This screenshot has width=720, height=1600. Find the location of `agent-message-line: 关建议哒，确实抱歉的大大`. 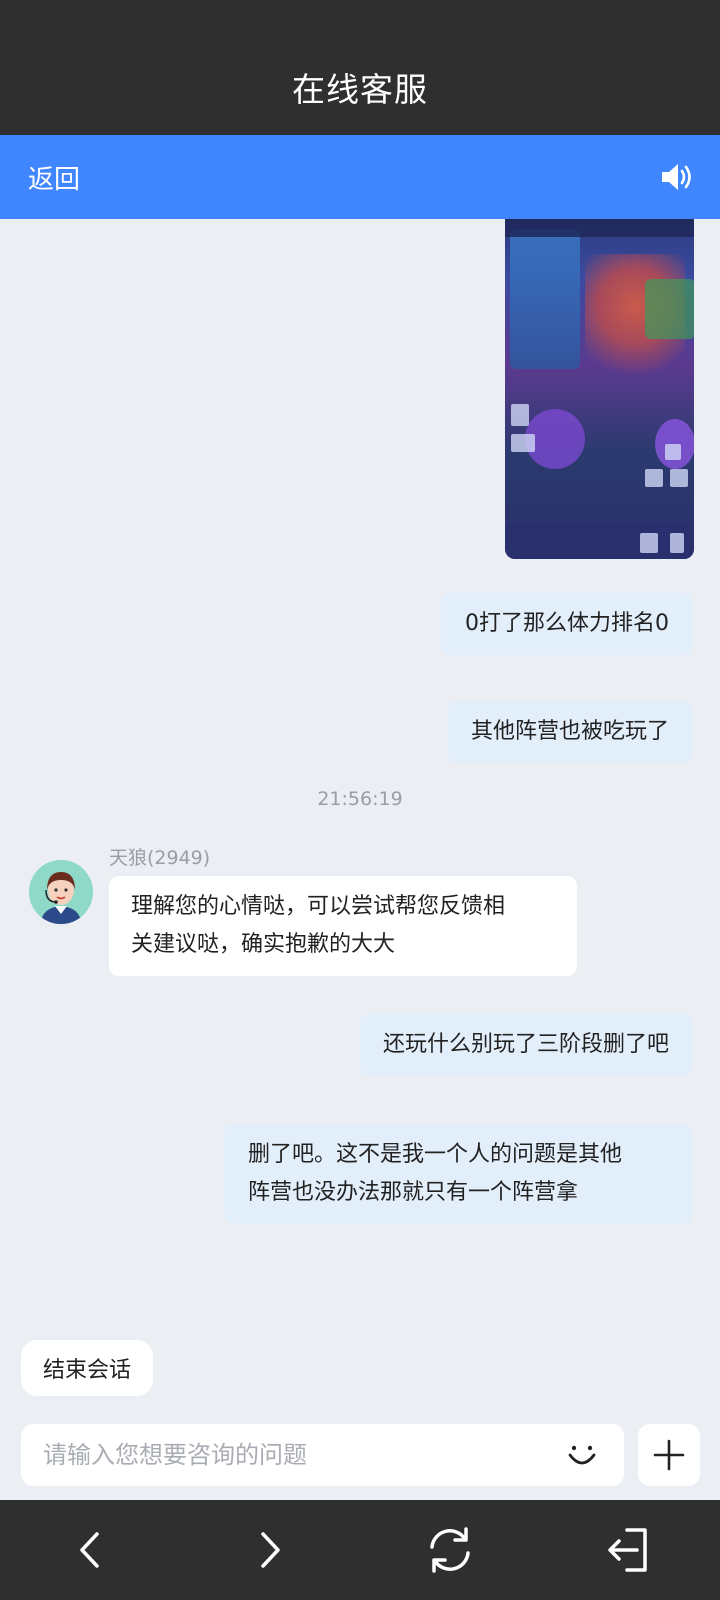

agent-message-line: 关建议哒，确实抱歉的大大 is located at coordinates (263, 944).